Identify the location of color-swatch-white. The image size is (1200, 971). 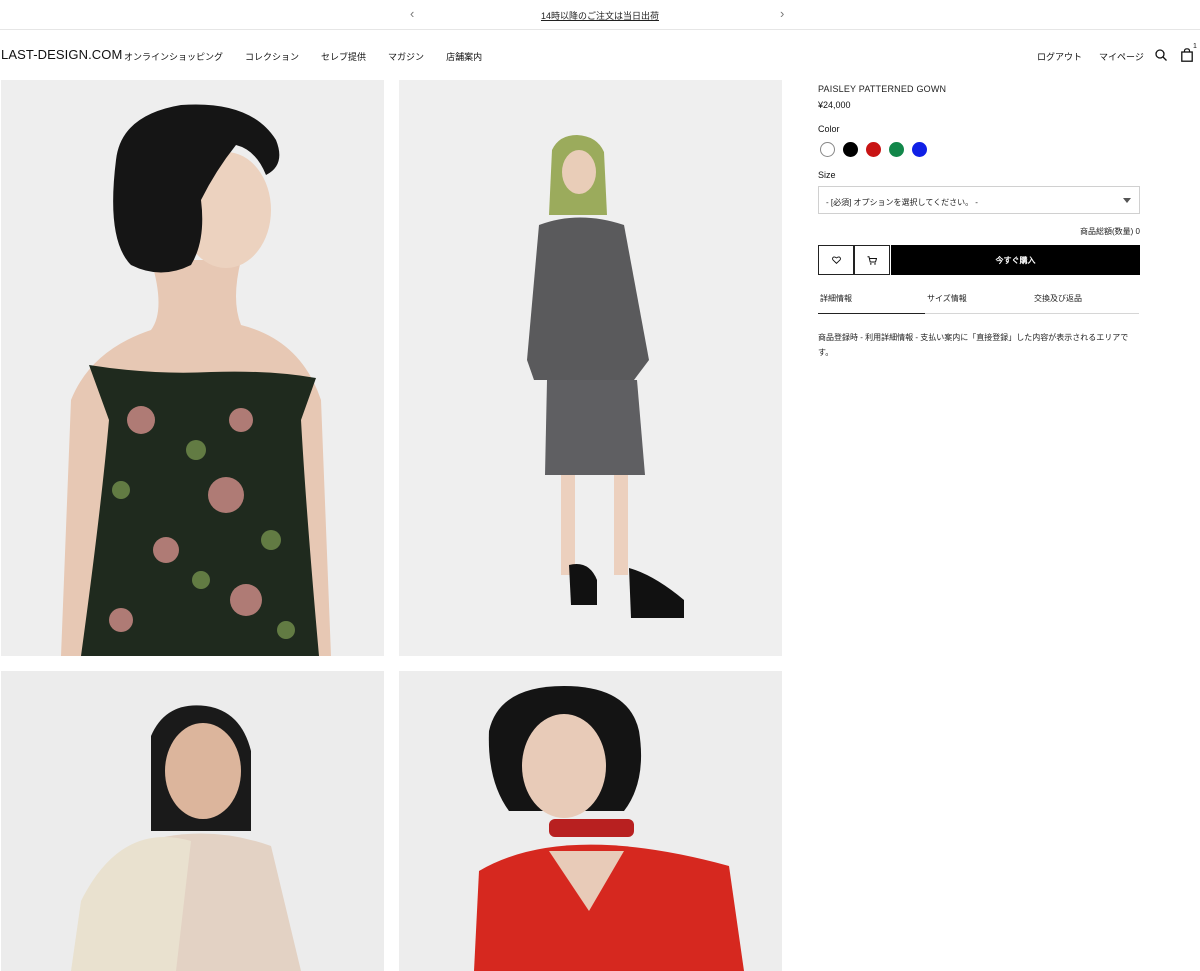
(827, 149).